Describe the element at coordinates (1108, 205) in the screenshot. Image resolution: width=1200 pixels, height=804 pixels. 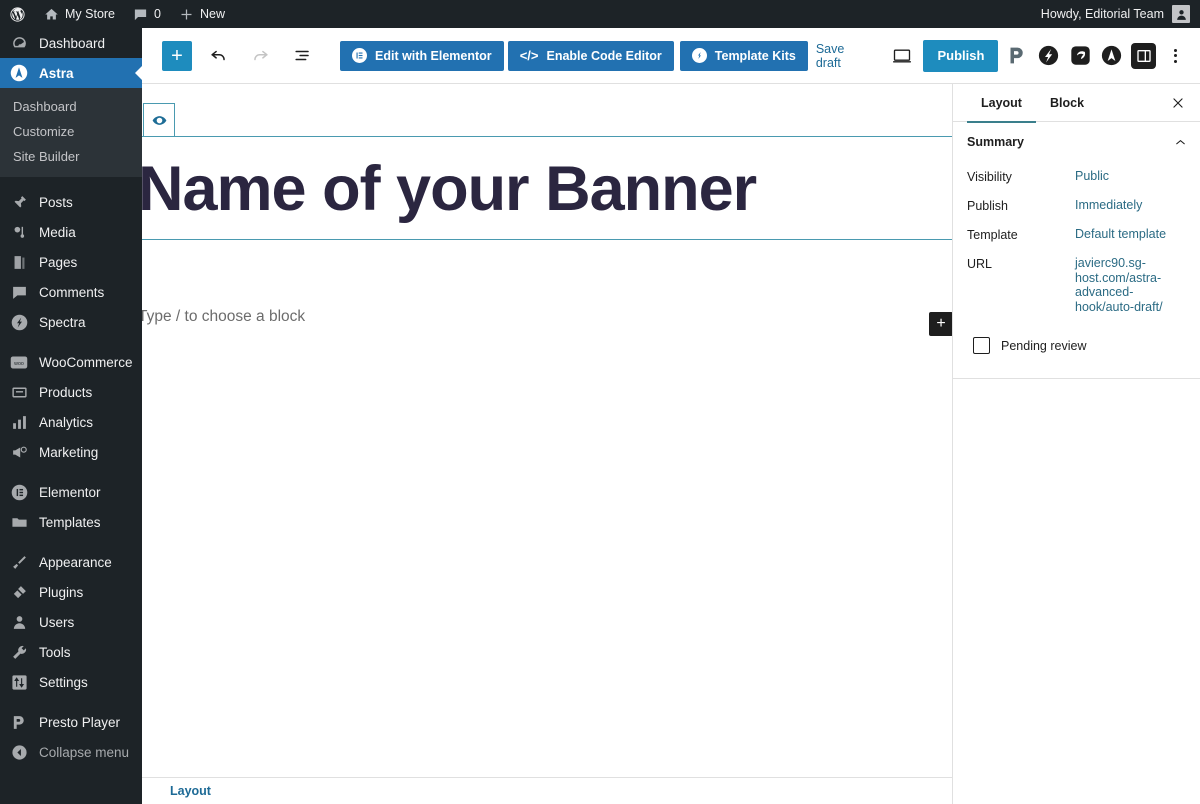
I see `publish-value-button: Immediately` at that location.